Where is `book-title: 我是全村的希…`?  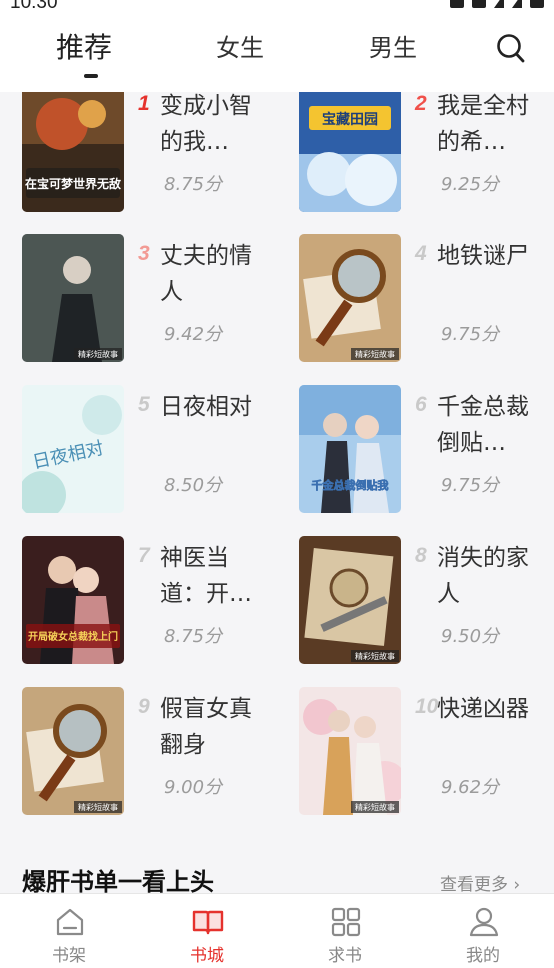 book-title: 我是全村的希… is located at coordinates (483, 124).